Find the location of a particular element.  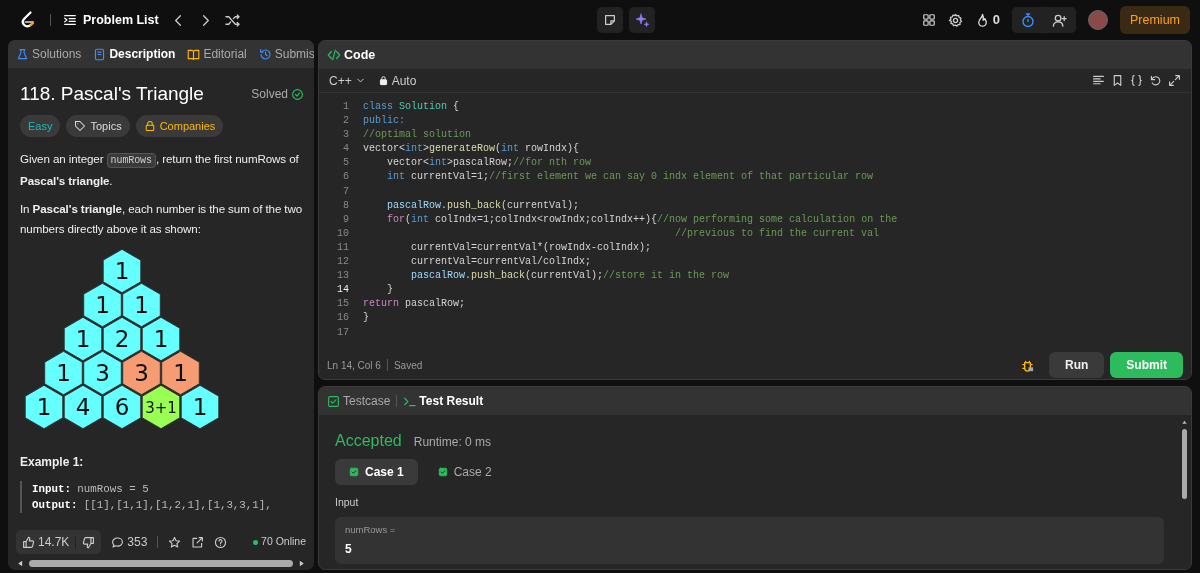

verdict: Accepted is located at coordinates (368, 441).